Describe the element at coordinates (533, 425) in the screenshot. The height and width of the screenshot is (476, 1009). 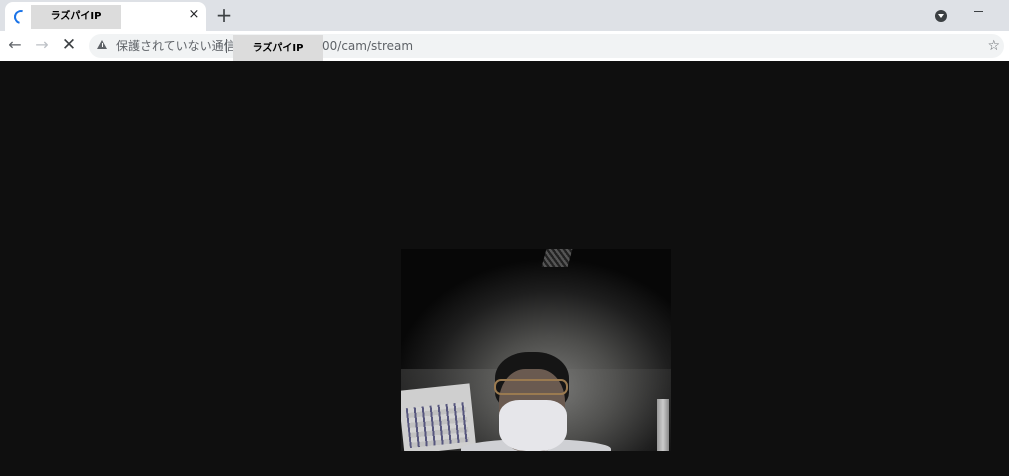
I see `person-face-mask` at that location.